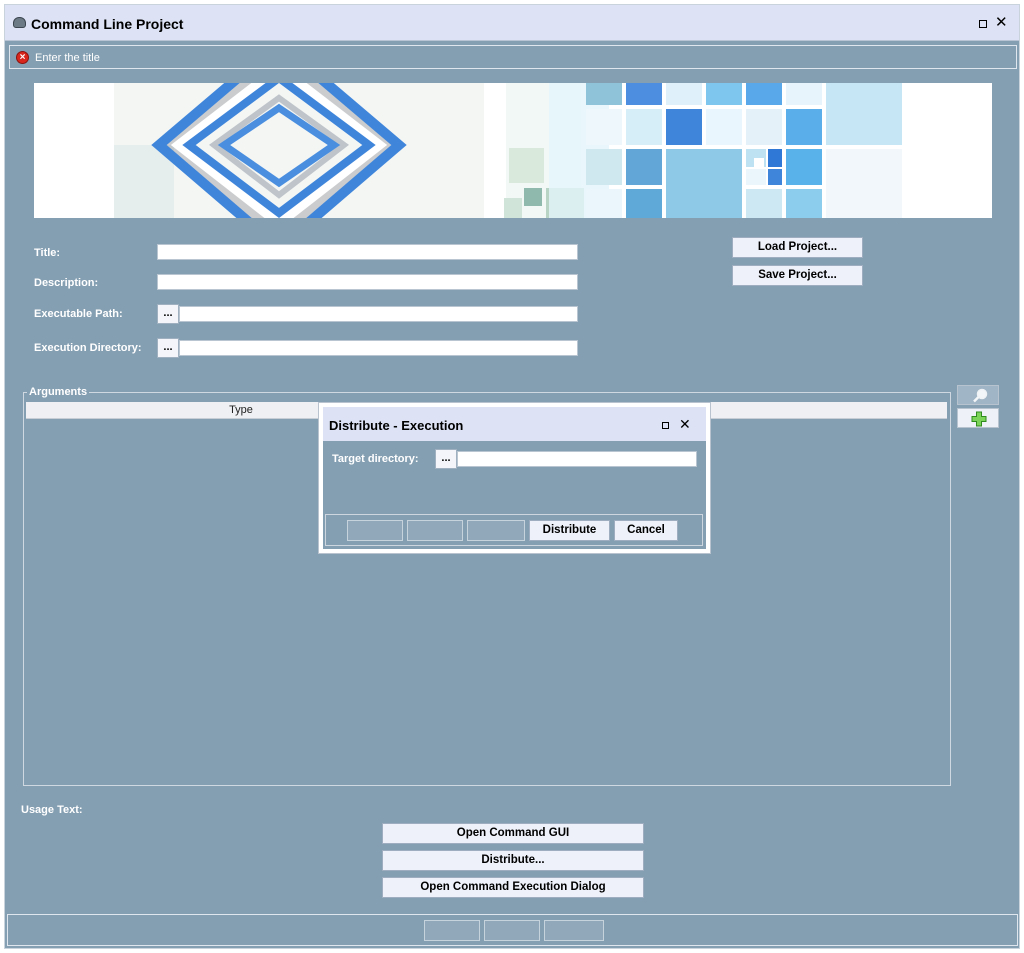 This screenshot has width=1024, height=953. I want to click on dialog-close-icon: ✕, so click(685, 424).